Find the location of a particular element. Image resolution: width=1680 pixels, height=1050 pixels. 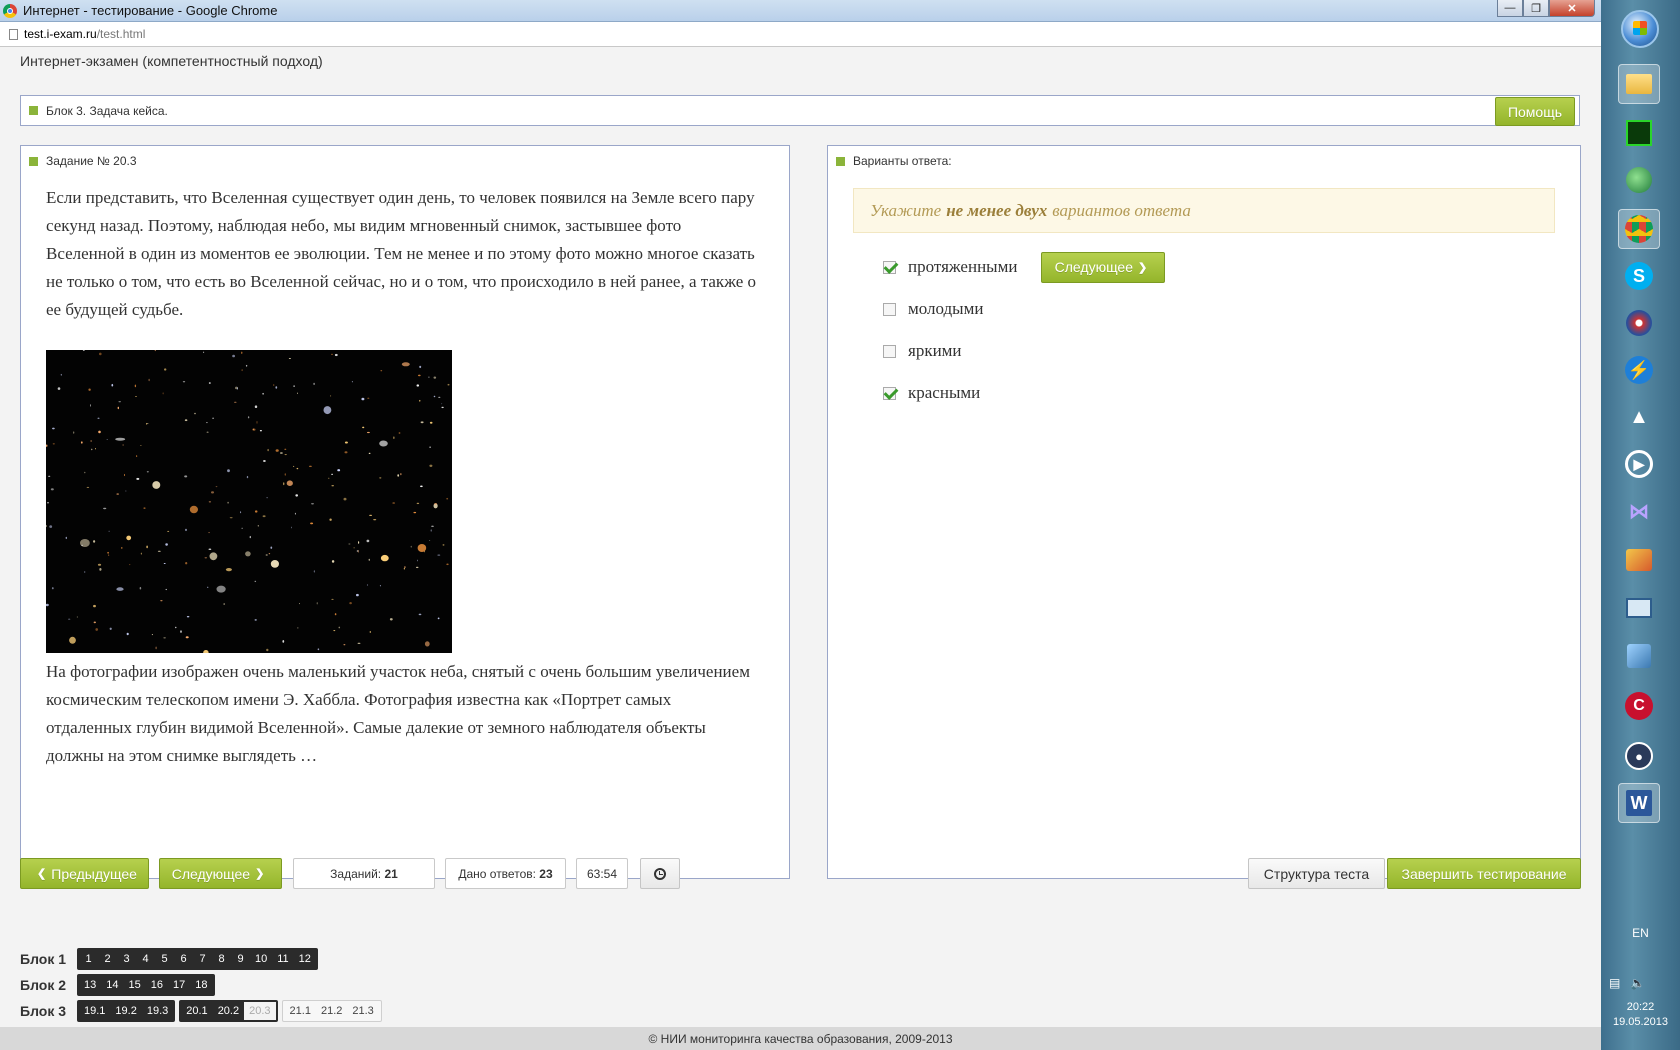

question-link: 11 is located at coordinates (282, 959).